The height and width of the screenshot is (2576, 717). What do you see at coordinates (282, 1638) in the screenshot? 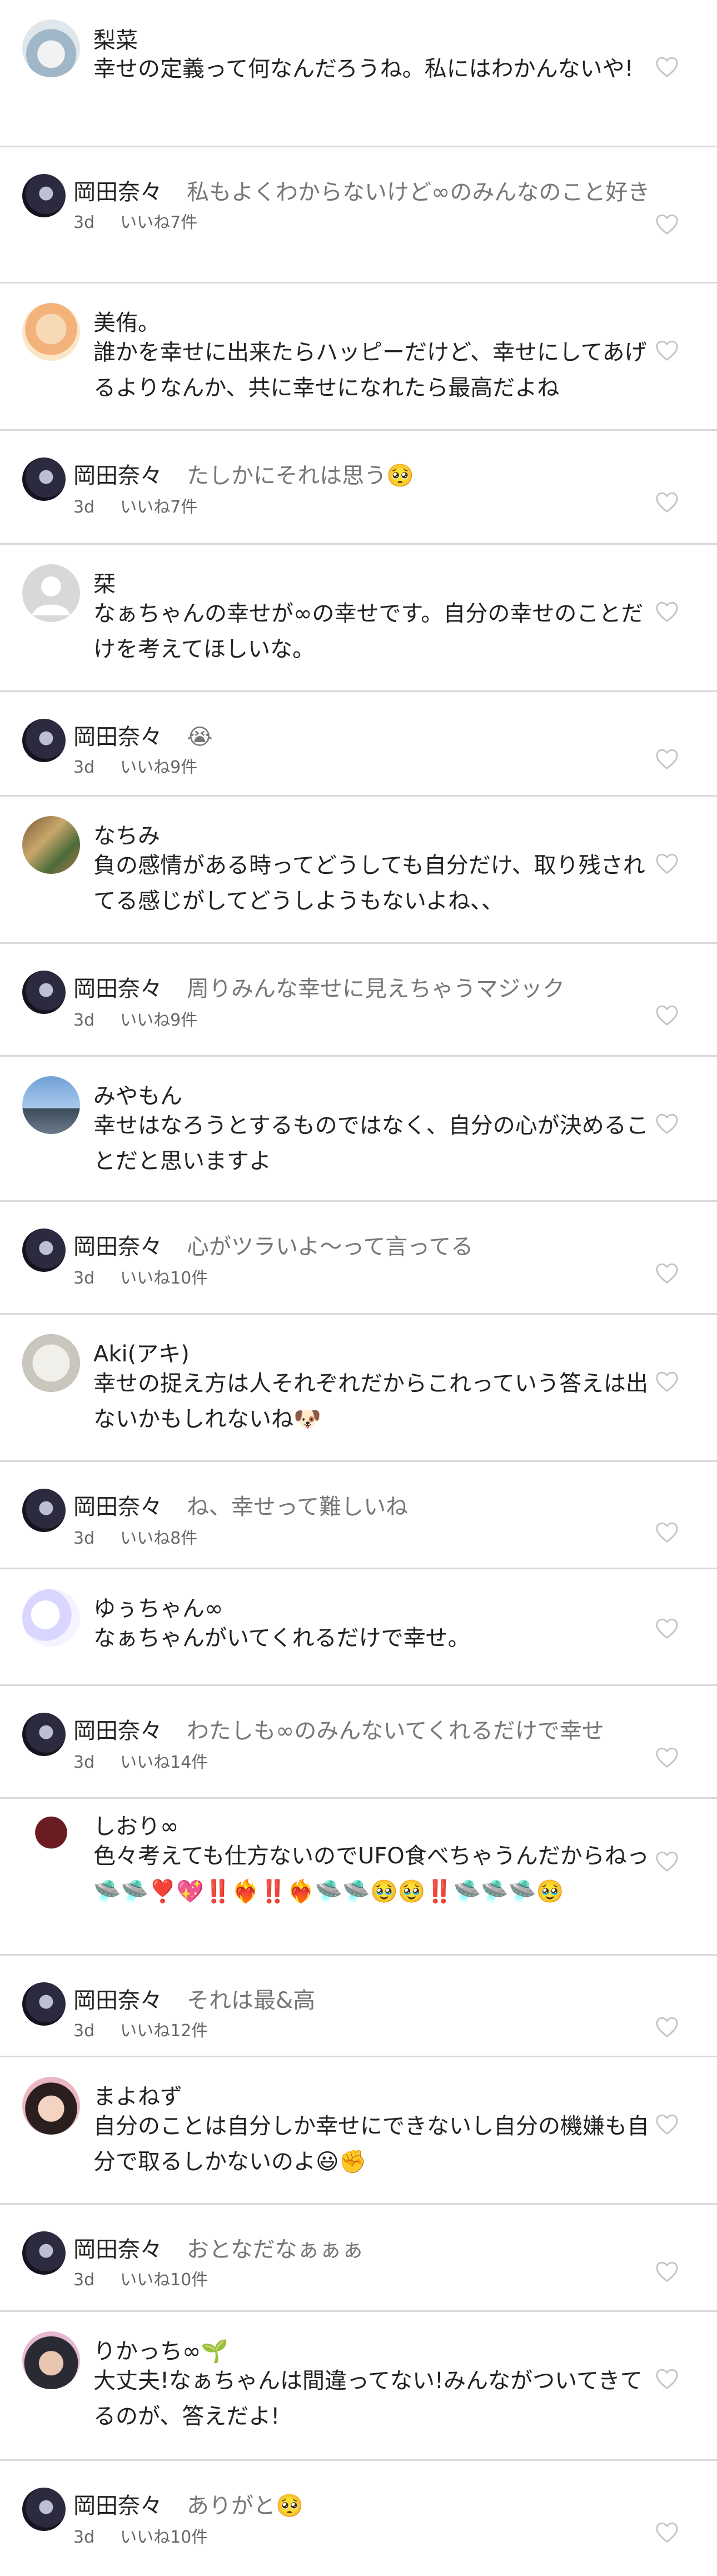
I see `comment-text: なぁちゃんがいてくれるだけで幸せ。` at bounding box center [282, 1638].